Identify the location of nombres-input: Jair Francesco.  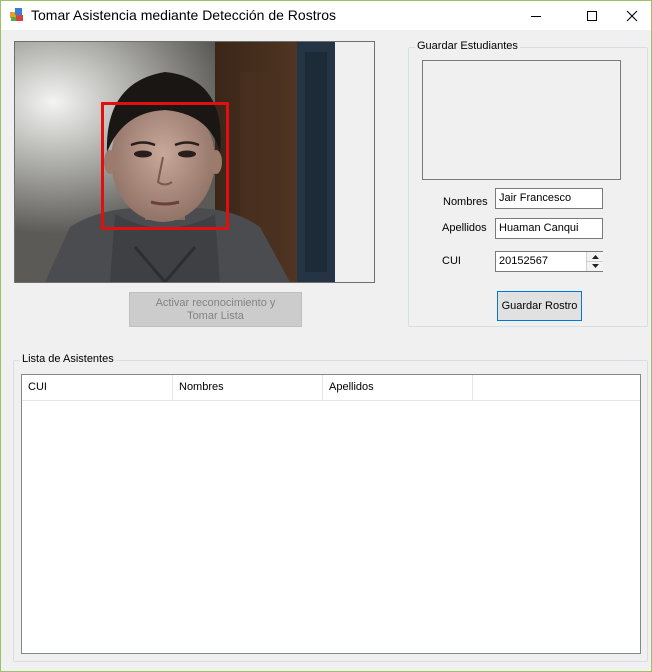
(549, 198).